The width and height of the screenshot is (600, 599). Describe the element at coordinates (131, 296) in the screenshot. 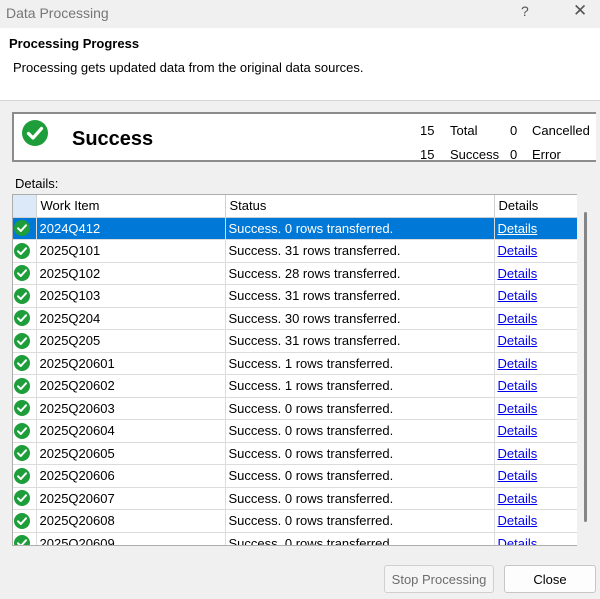

I see `work-item-cell: 2025Q103` at that location.